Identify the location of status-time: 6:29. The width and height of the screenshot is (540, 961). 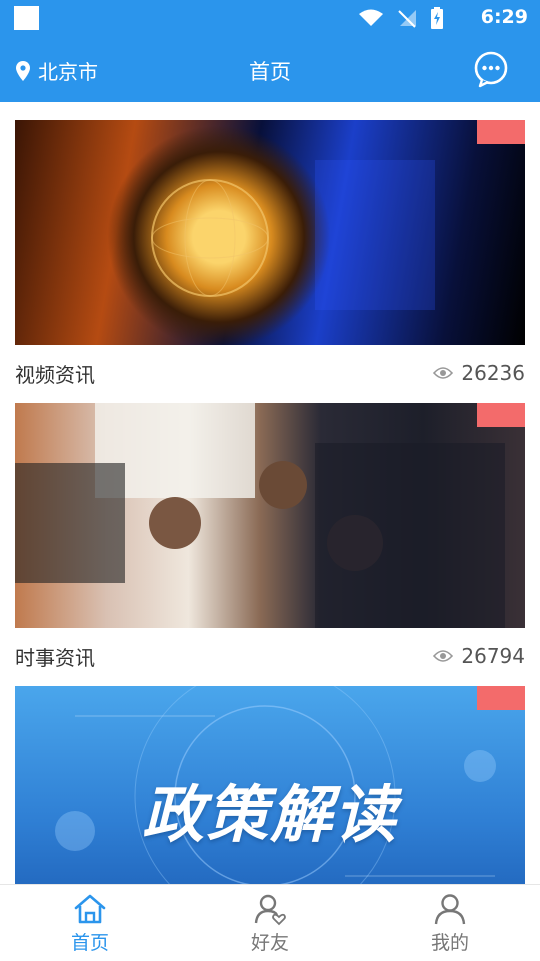
(504, 17).